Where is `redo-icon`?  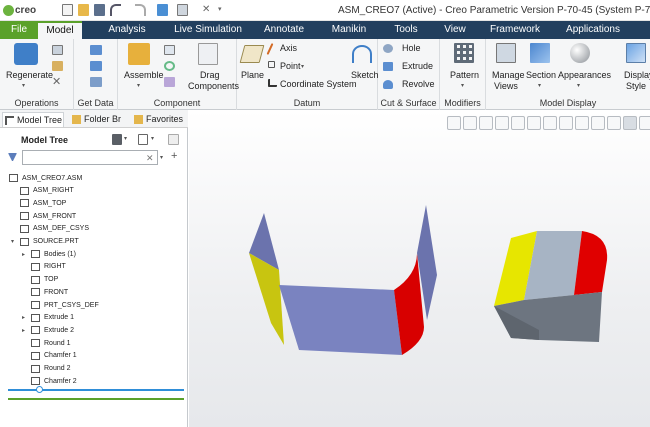 redo-icon is located at coordinates (140, 10).